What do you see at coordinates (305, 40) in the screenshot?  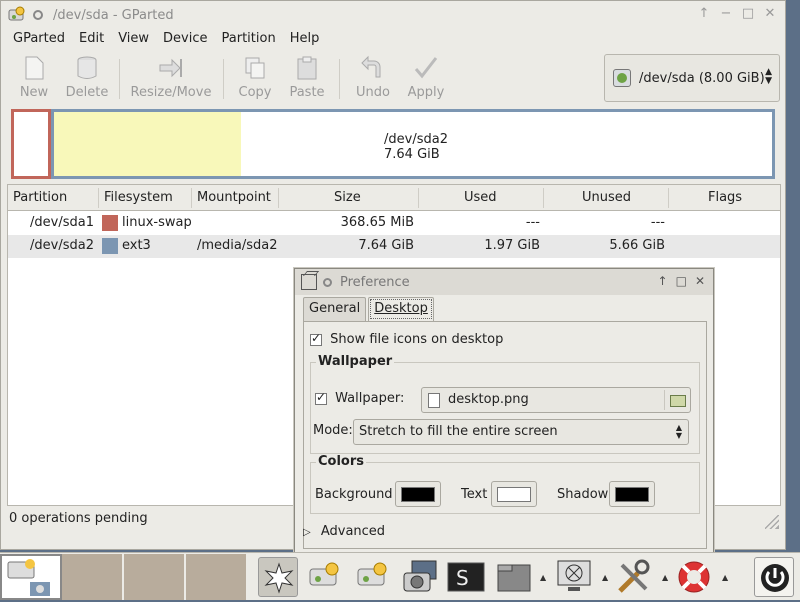 I see `menu-help: Help` at bounding box center [305, 40].